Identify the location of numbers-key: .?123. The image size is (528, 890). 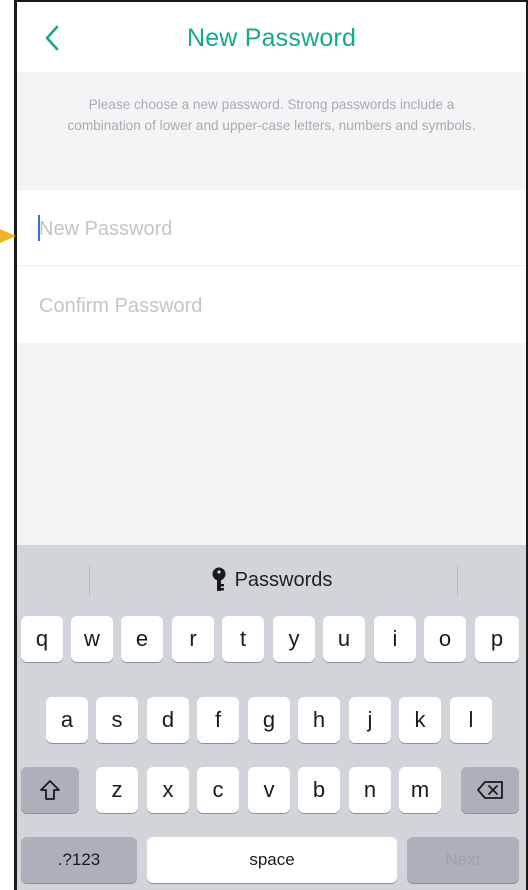
(79, 860).